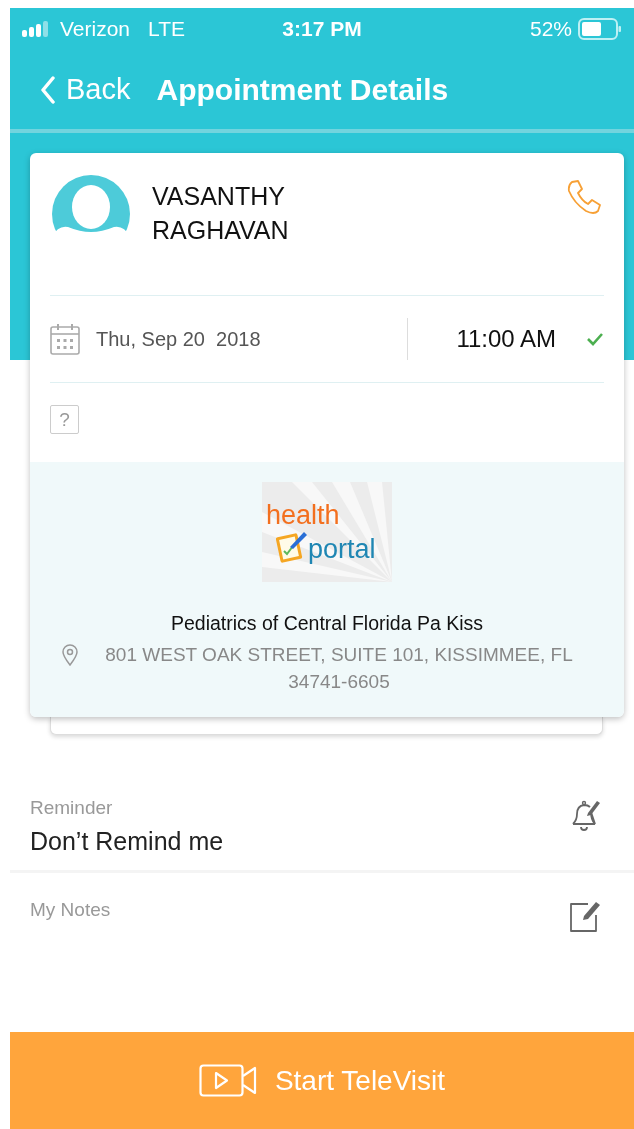 Image resolution: width=634 pixels, height=1129 pixels. I want to click on location-pin-icon, so click(70, 655).